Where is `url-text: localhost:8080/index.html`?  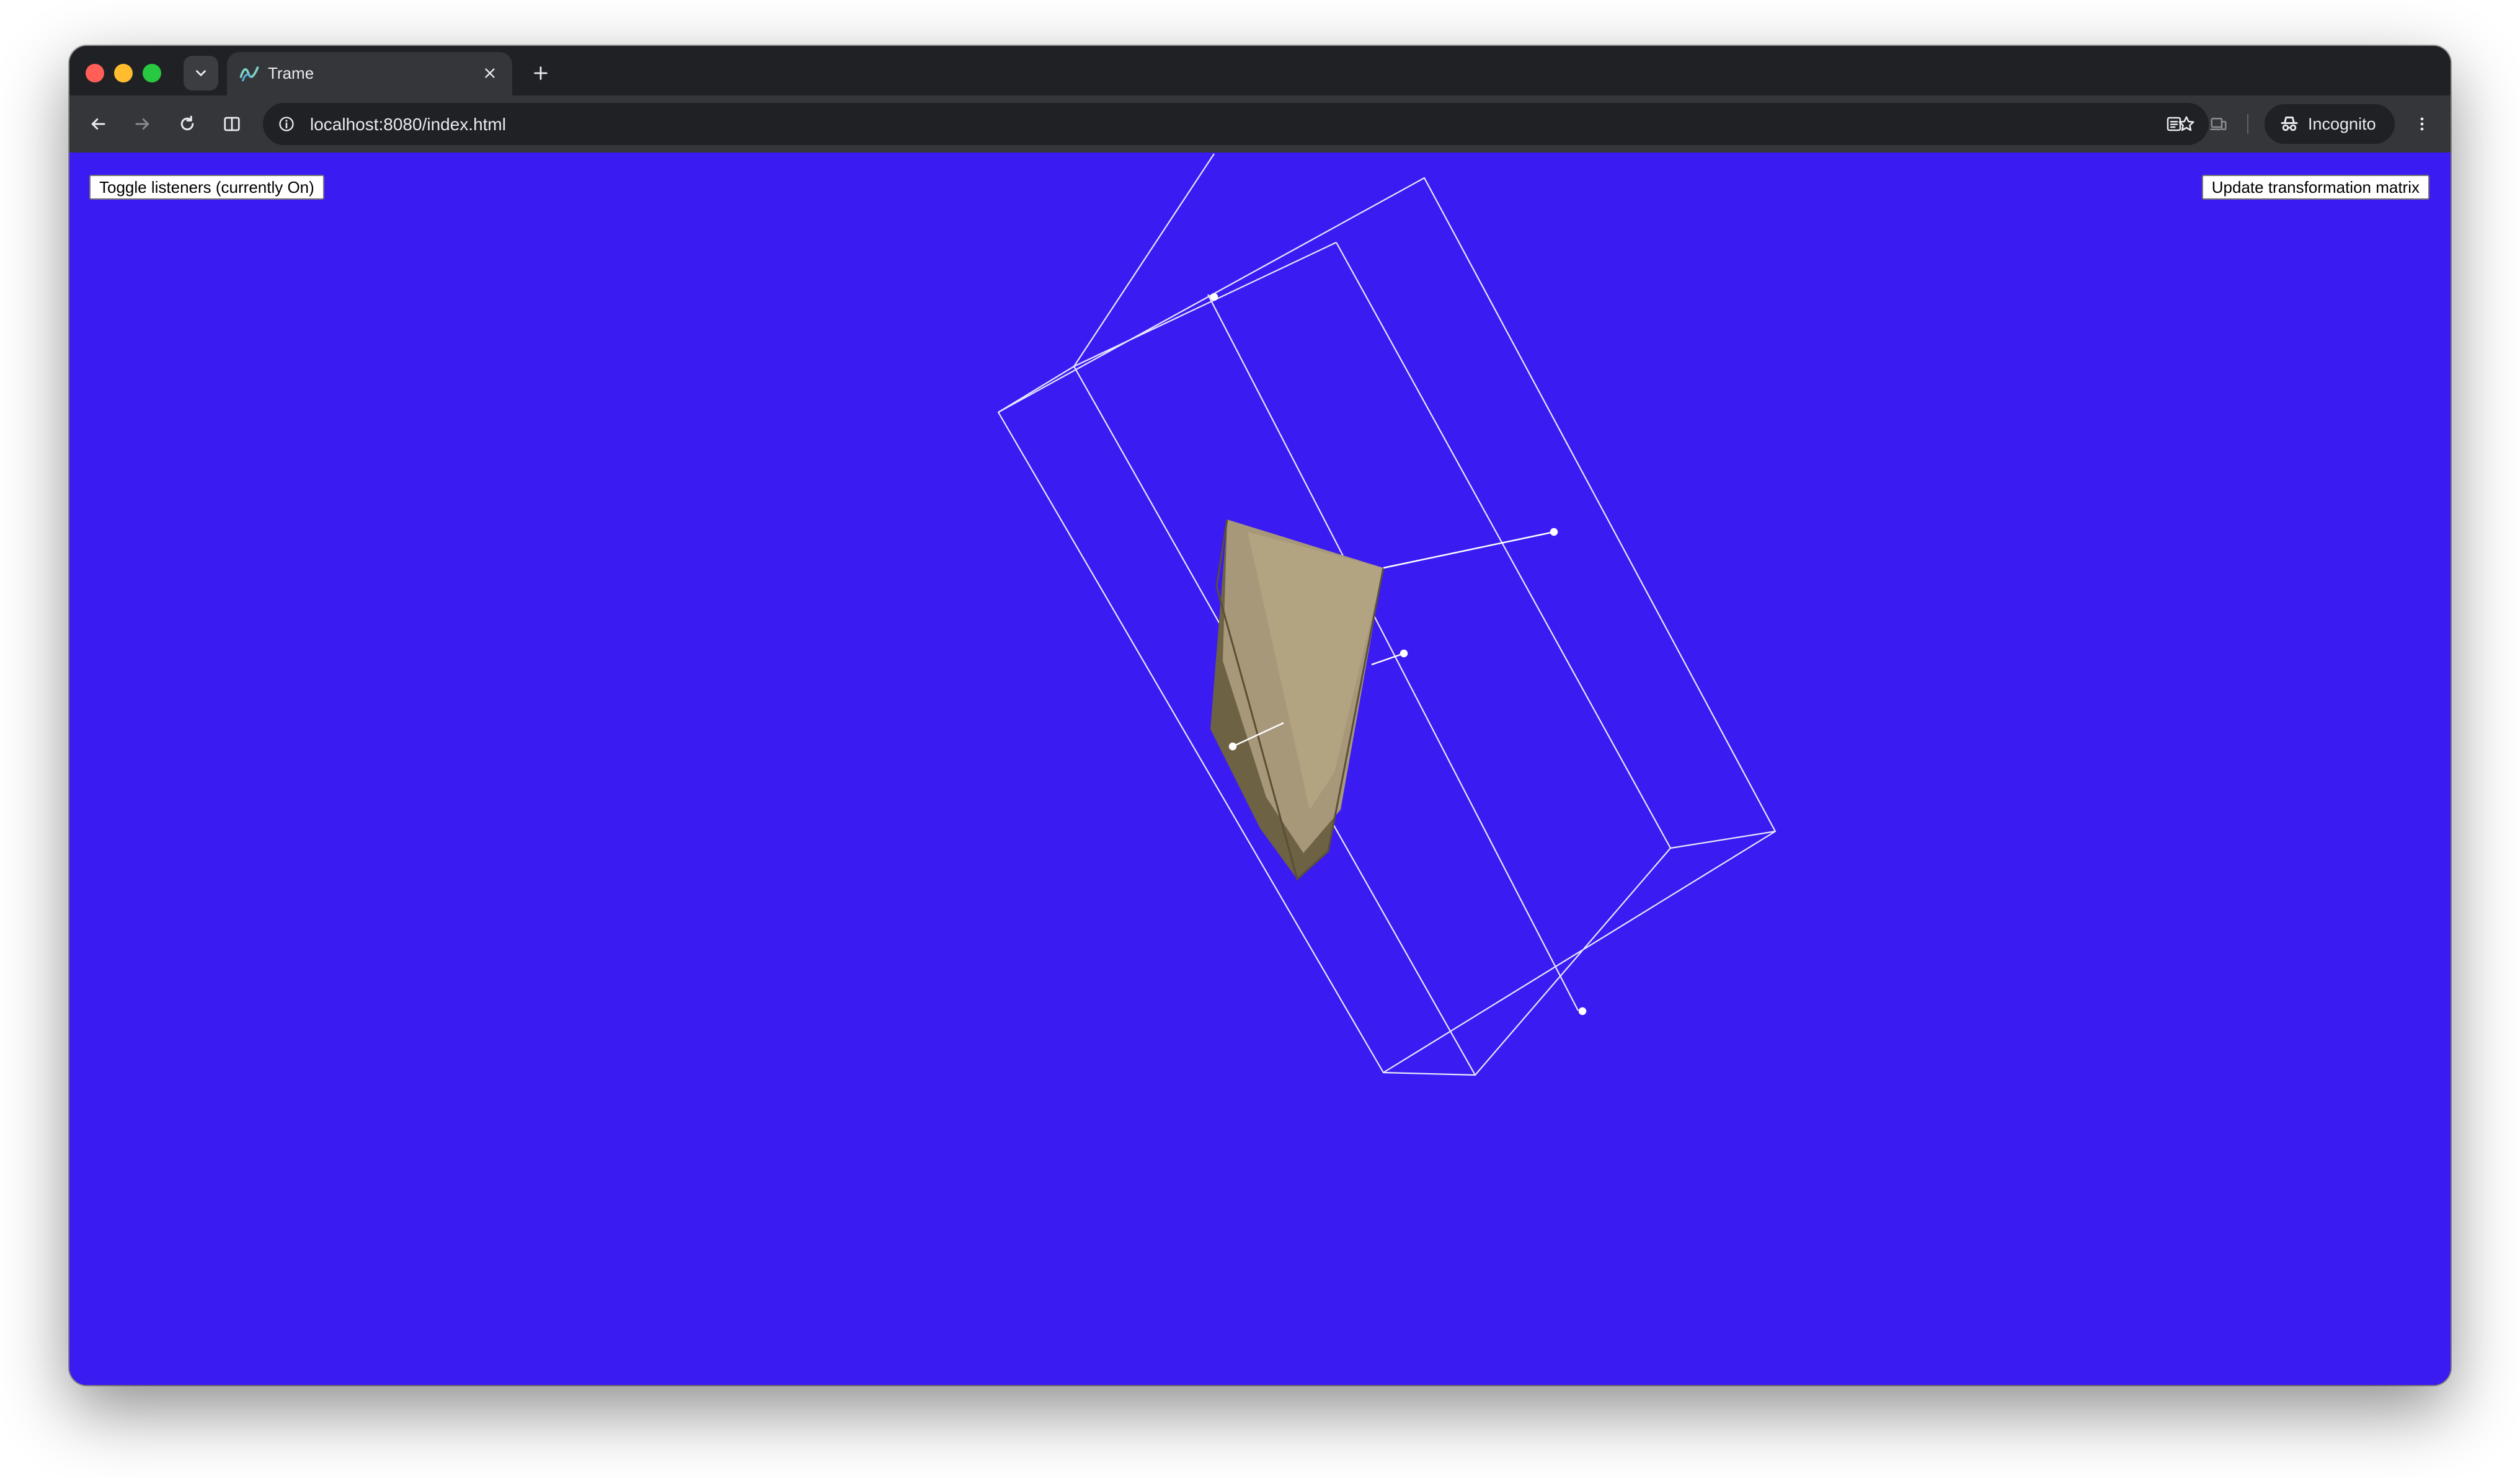
url-text: localhost:8080/index.html is located at coordinates (408, 125).